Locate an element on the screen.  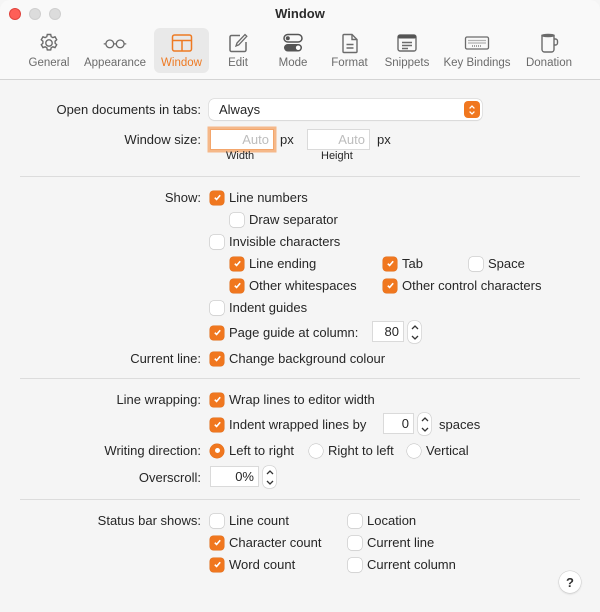
change-background-checkbox: Change background colour is located at coordinates (297, 358).